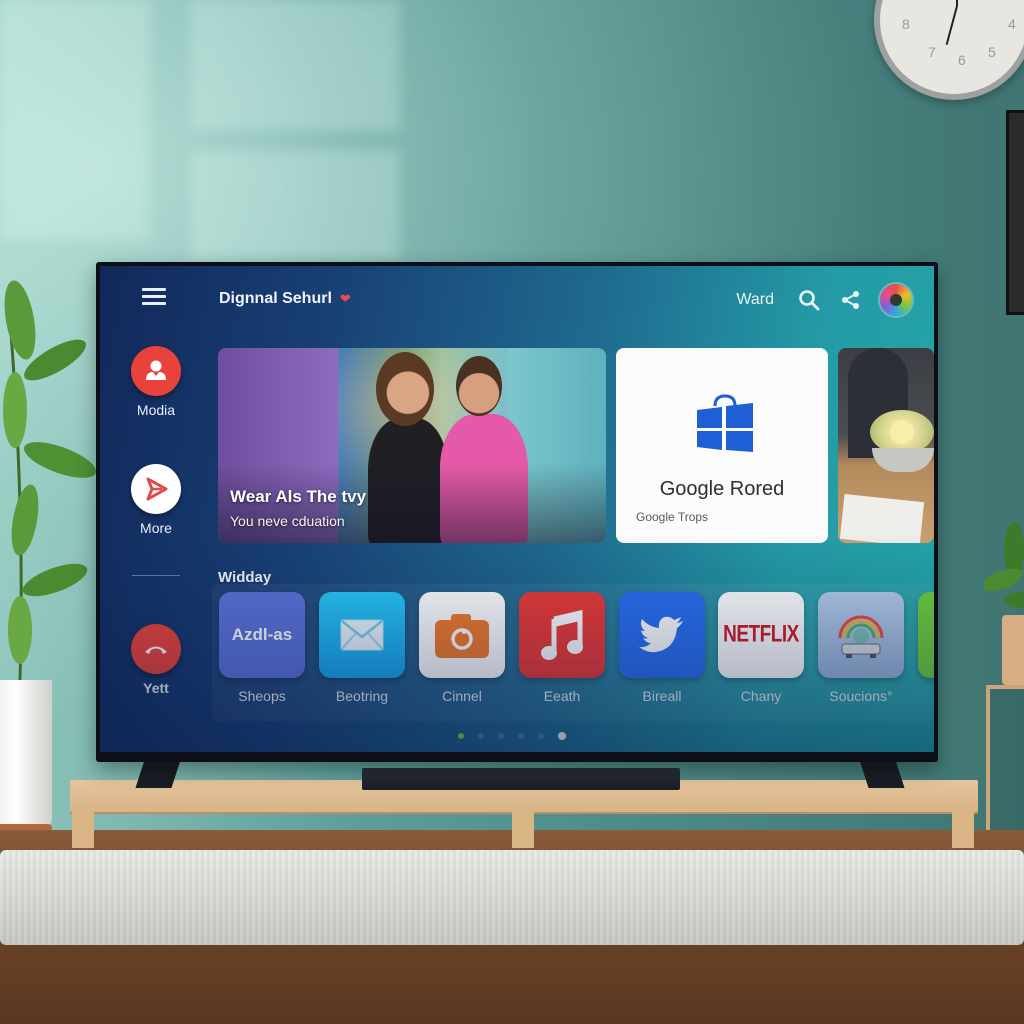 The width and height of the screenshot is (1024, 1024). What do you see at coordinates (886, 445) in the screenshot?
I see `featured-card-photo` at bounding box center [886, 445].